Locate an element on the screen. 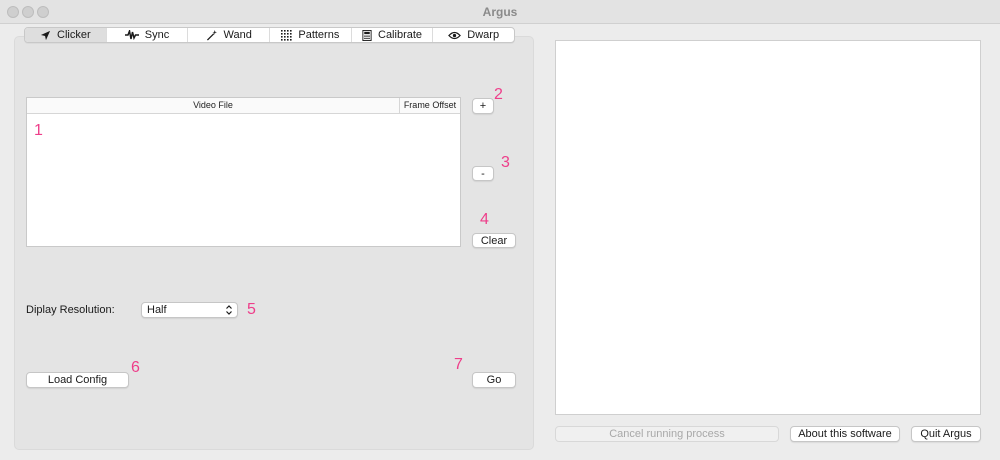 This screenshot has height=460, width=1000. tab-dwarp: Dwarp is located at coordinates (473, 35).